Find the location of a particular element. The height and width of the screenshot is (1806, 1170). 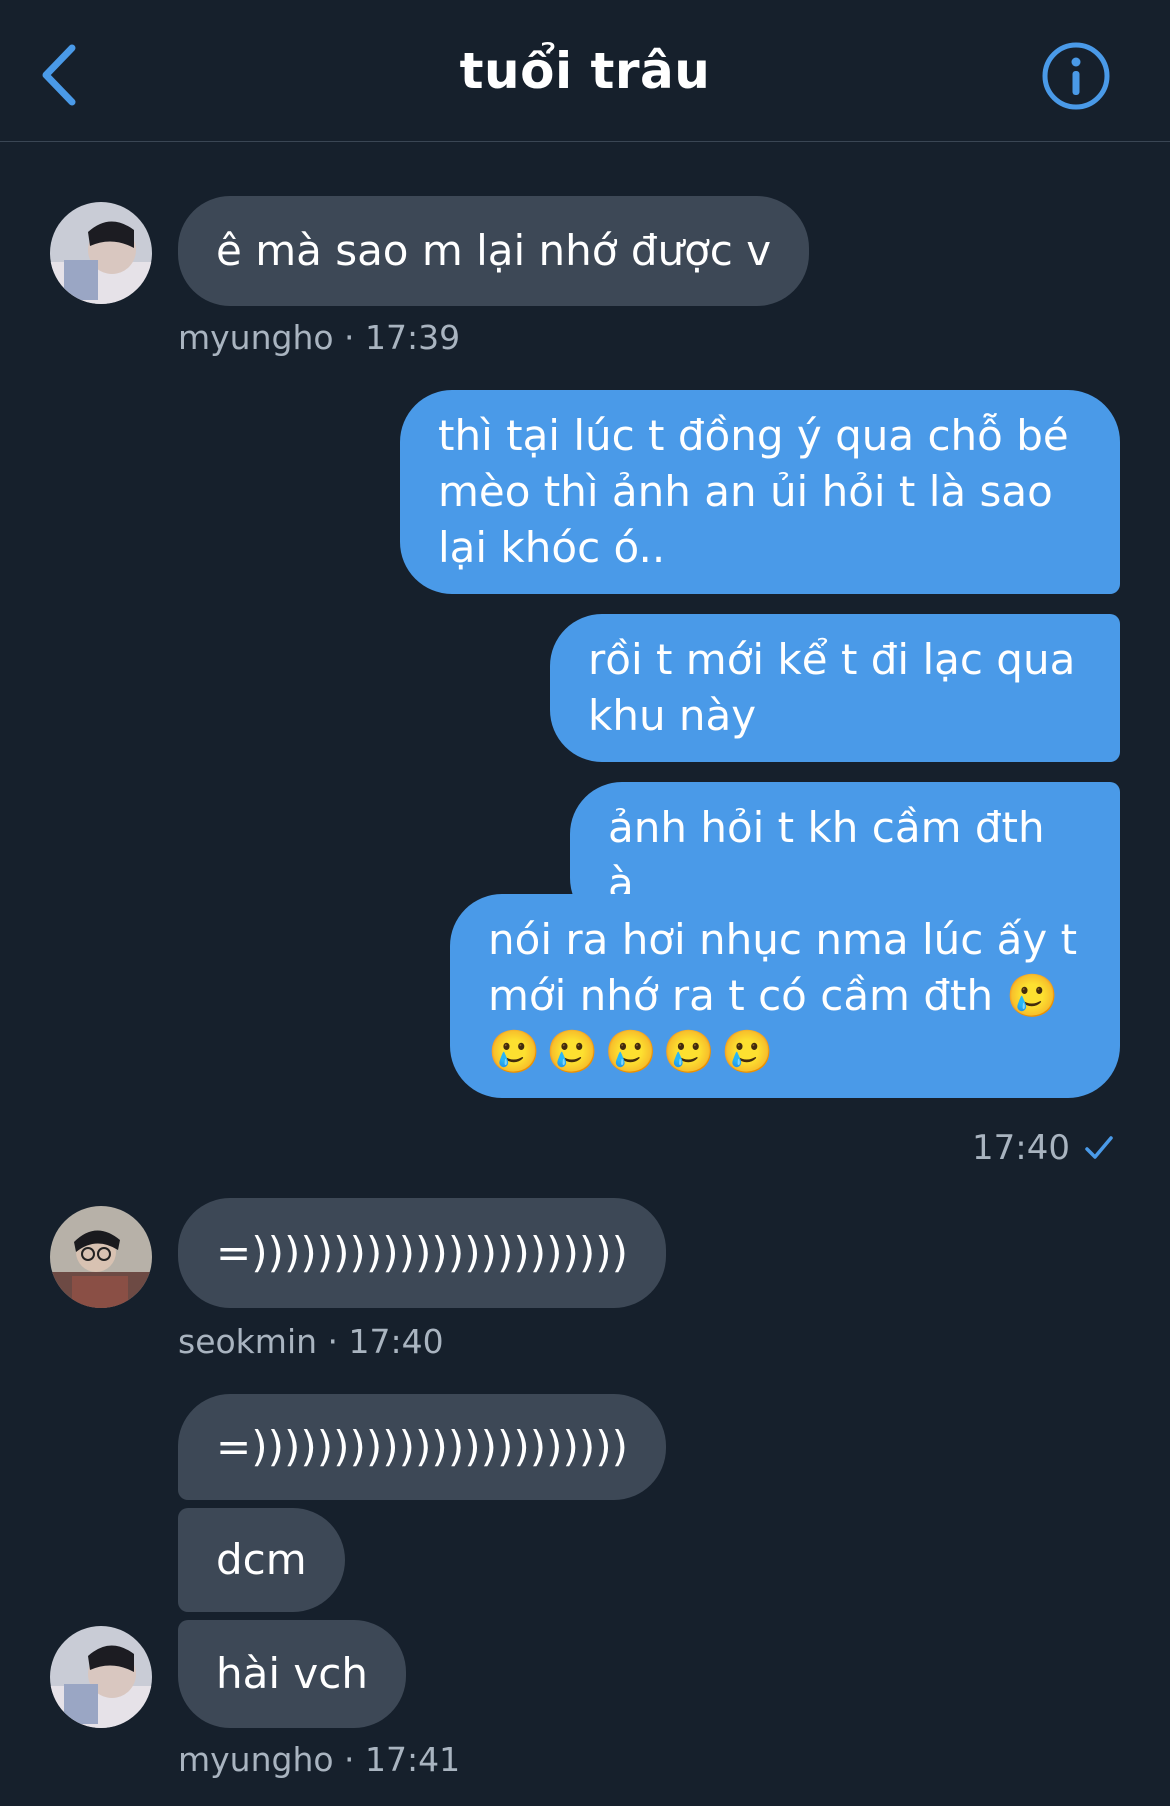

conversation-header: tuổi trâu is located at coordinates (585, 71).